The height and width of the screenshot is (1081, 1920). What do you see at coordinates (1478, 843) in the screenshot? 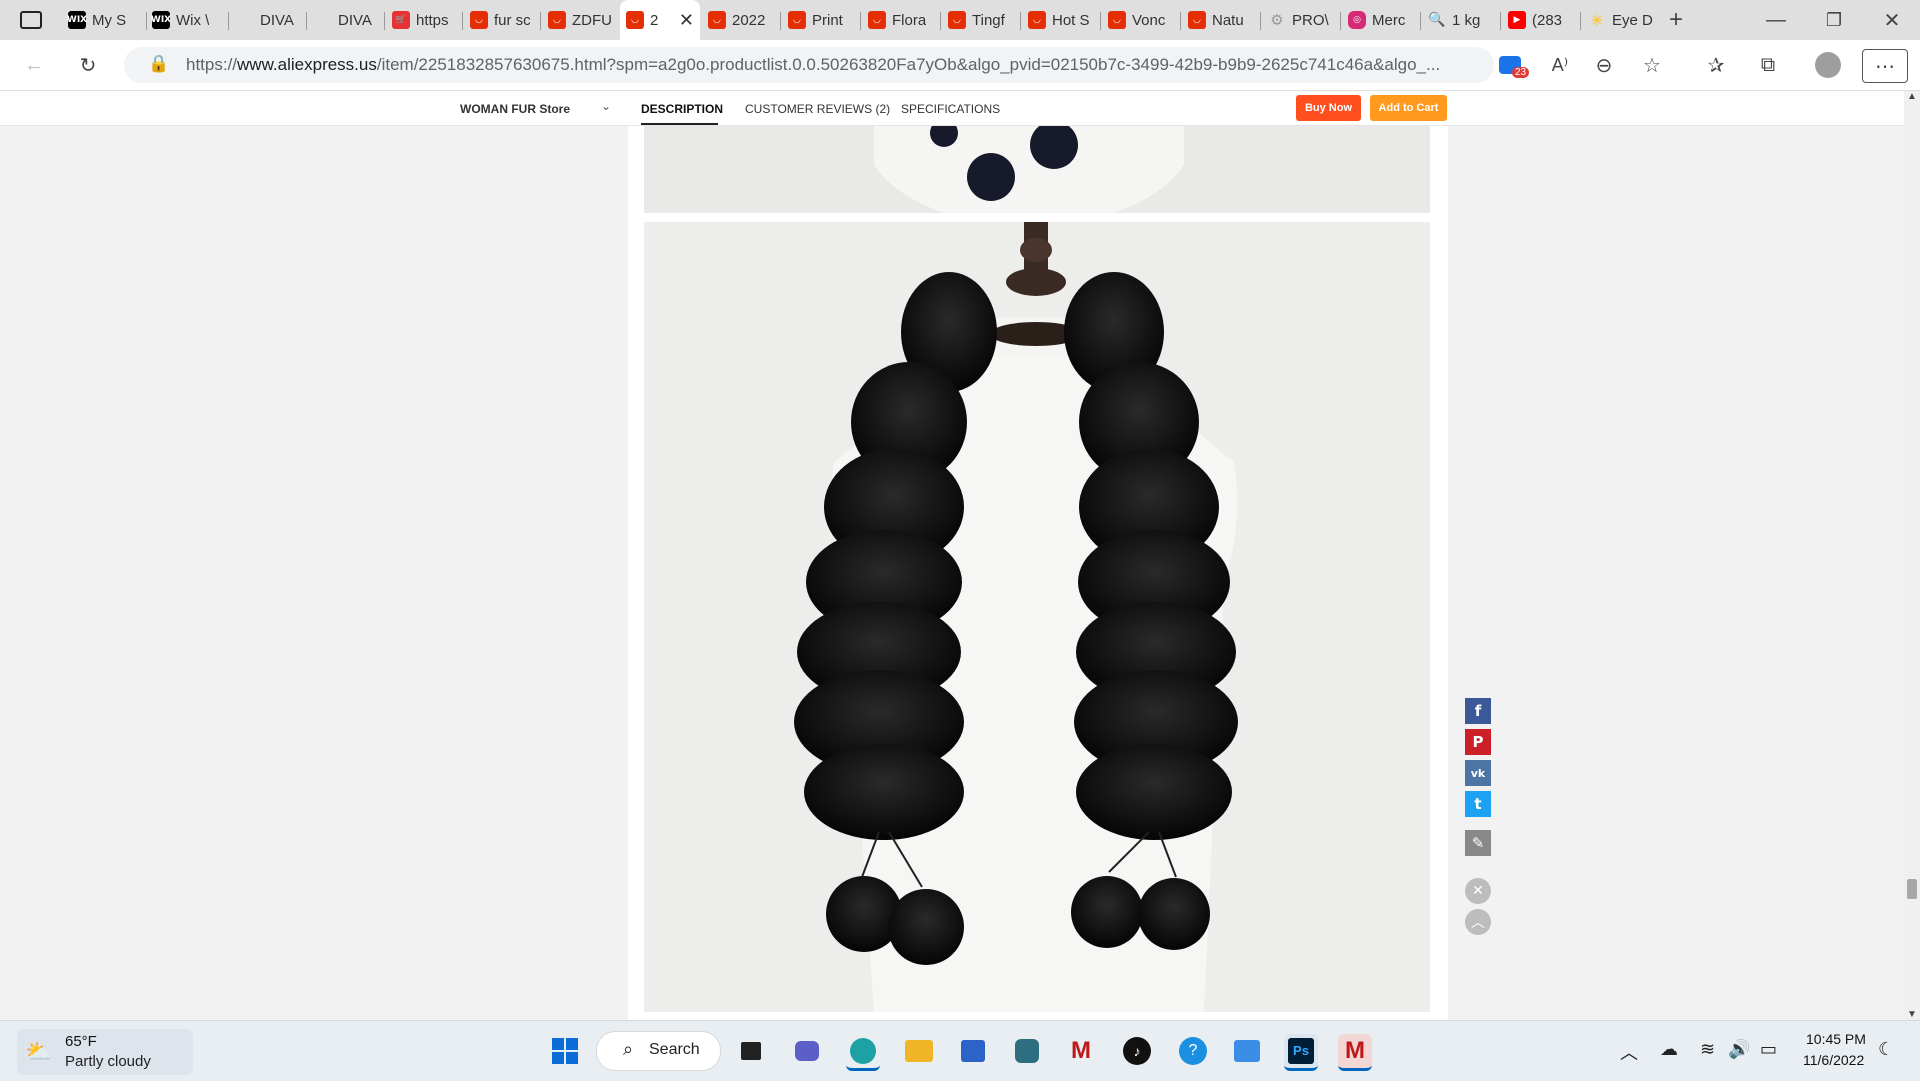
I see `edit-share-icon: ✎` at bounding box center [1478, 843].